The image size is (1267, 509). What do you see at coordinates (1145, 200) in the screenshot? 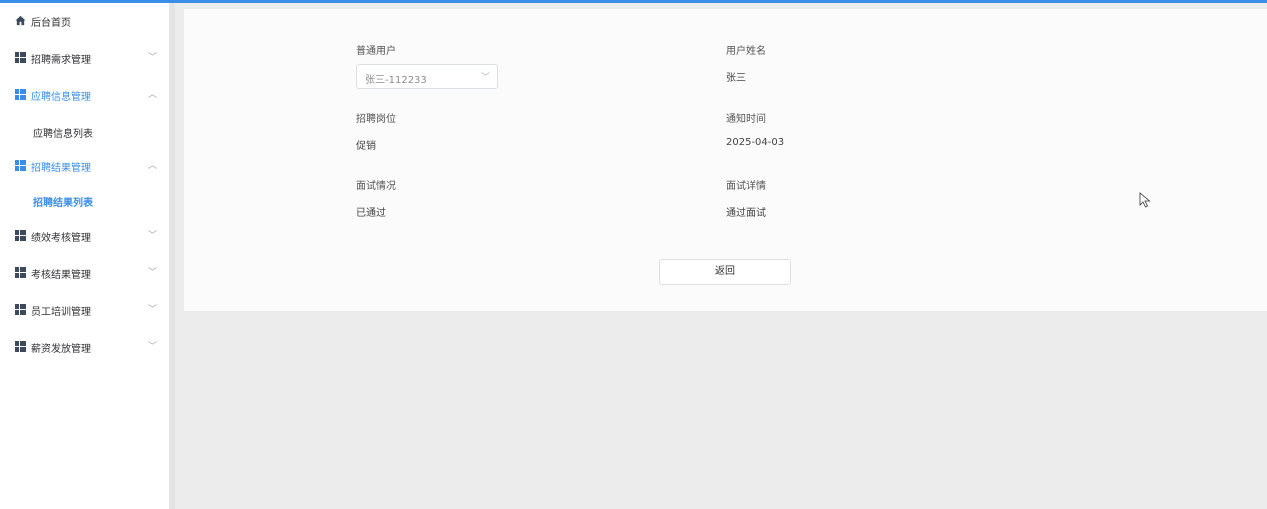
I see `mouse-cursor-icon` at bounding box center [1145, 200].